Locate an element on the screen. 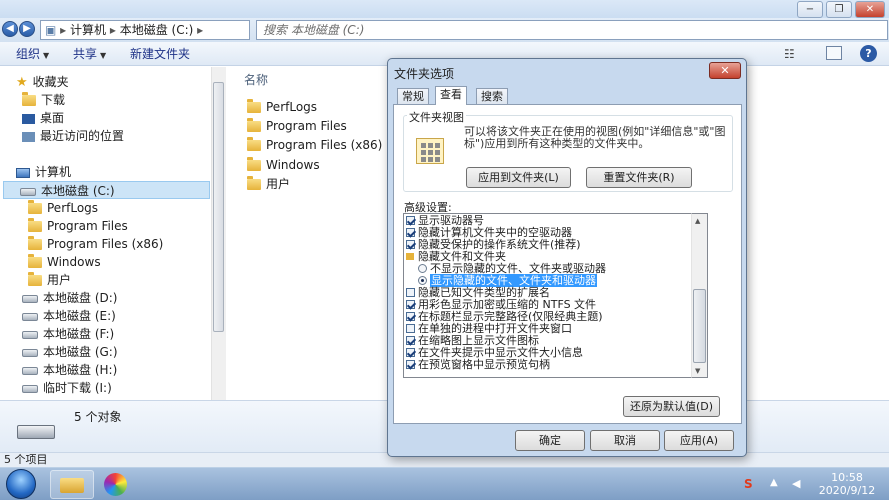 The image size is (889, 500). nav-drive: 本地磁盘 (F:) is located at coordinates (68, 334).